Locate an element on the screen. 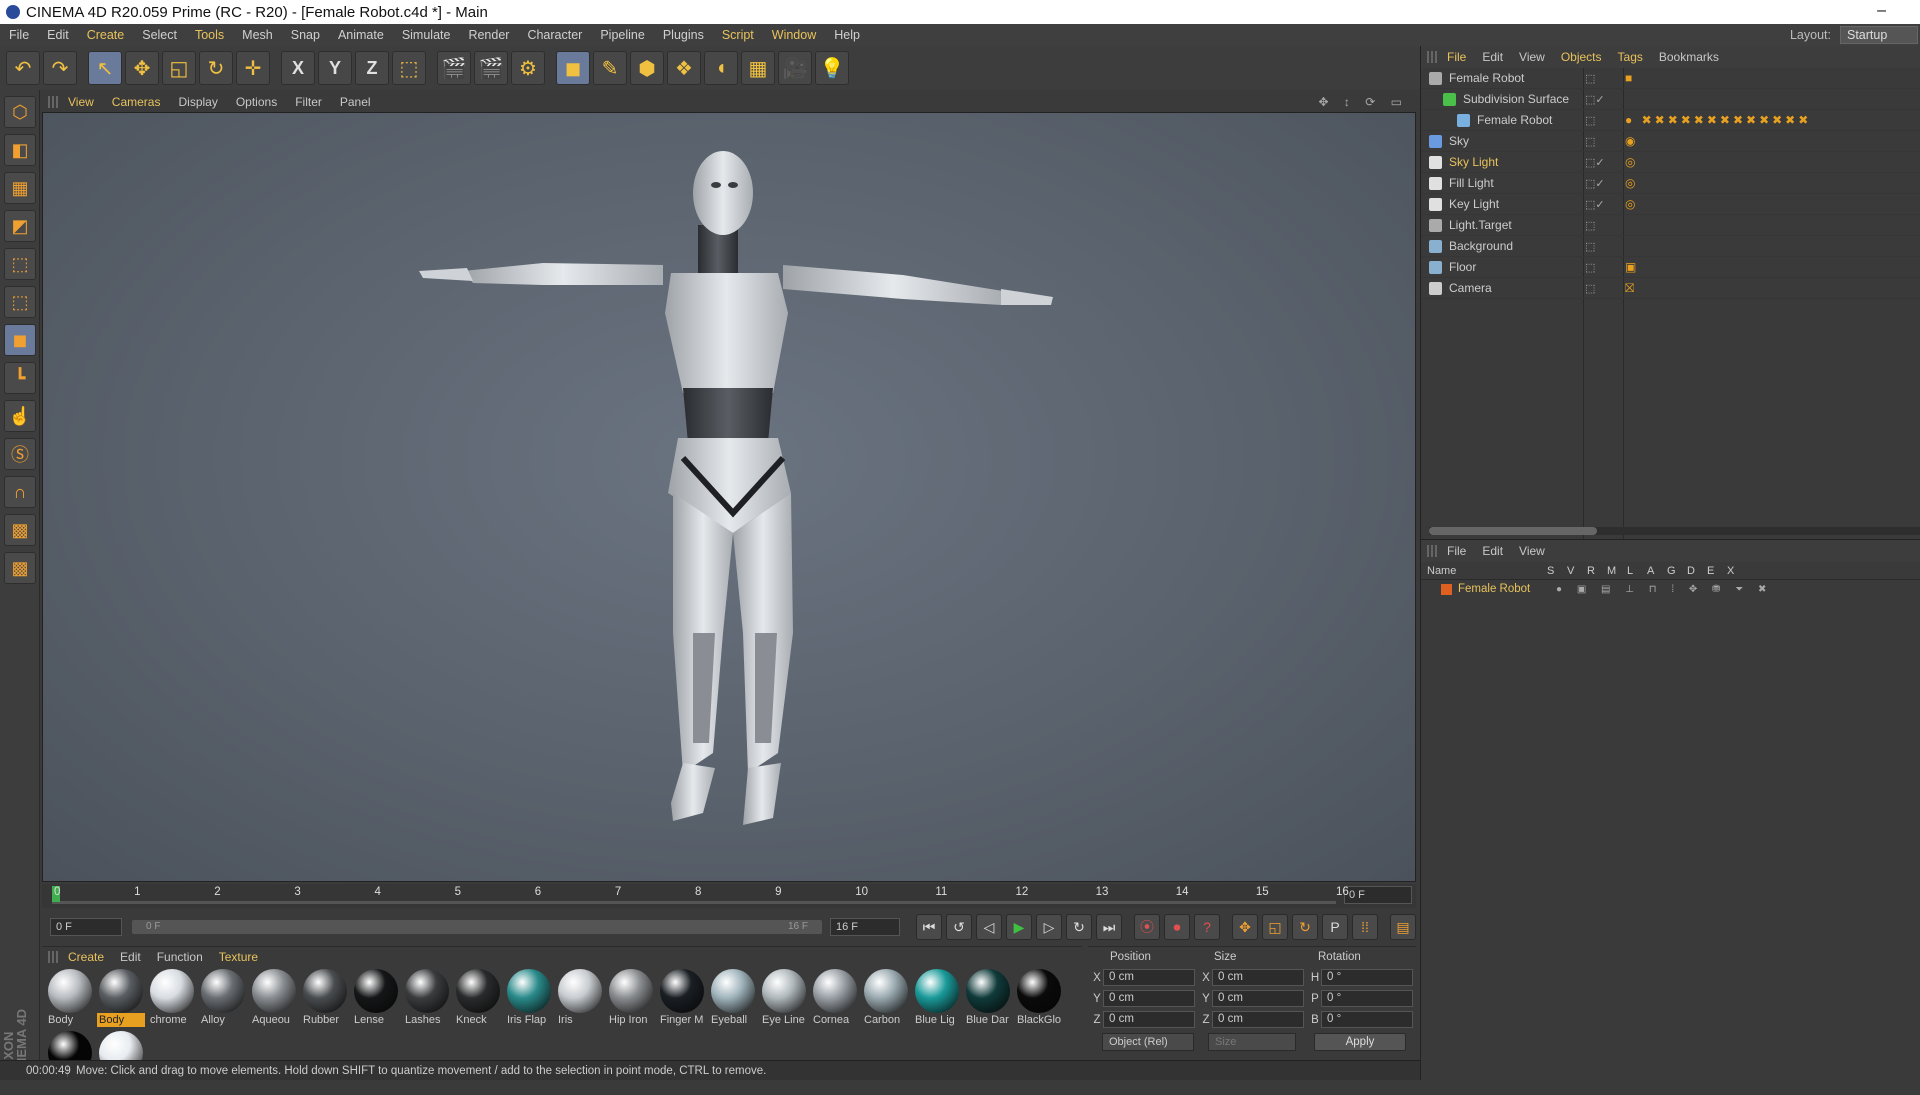 This screenshot has width=1920, height=1095. make-editable-button: ⬡ is located at coordinates (20, 112).